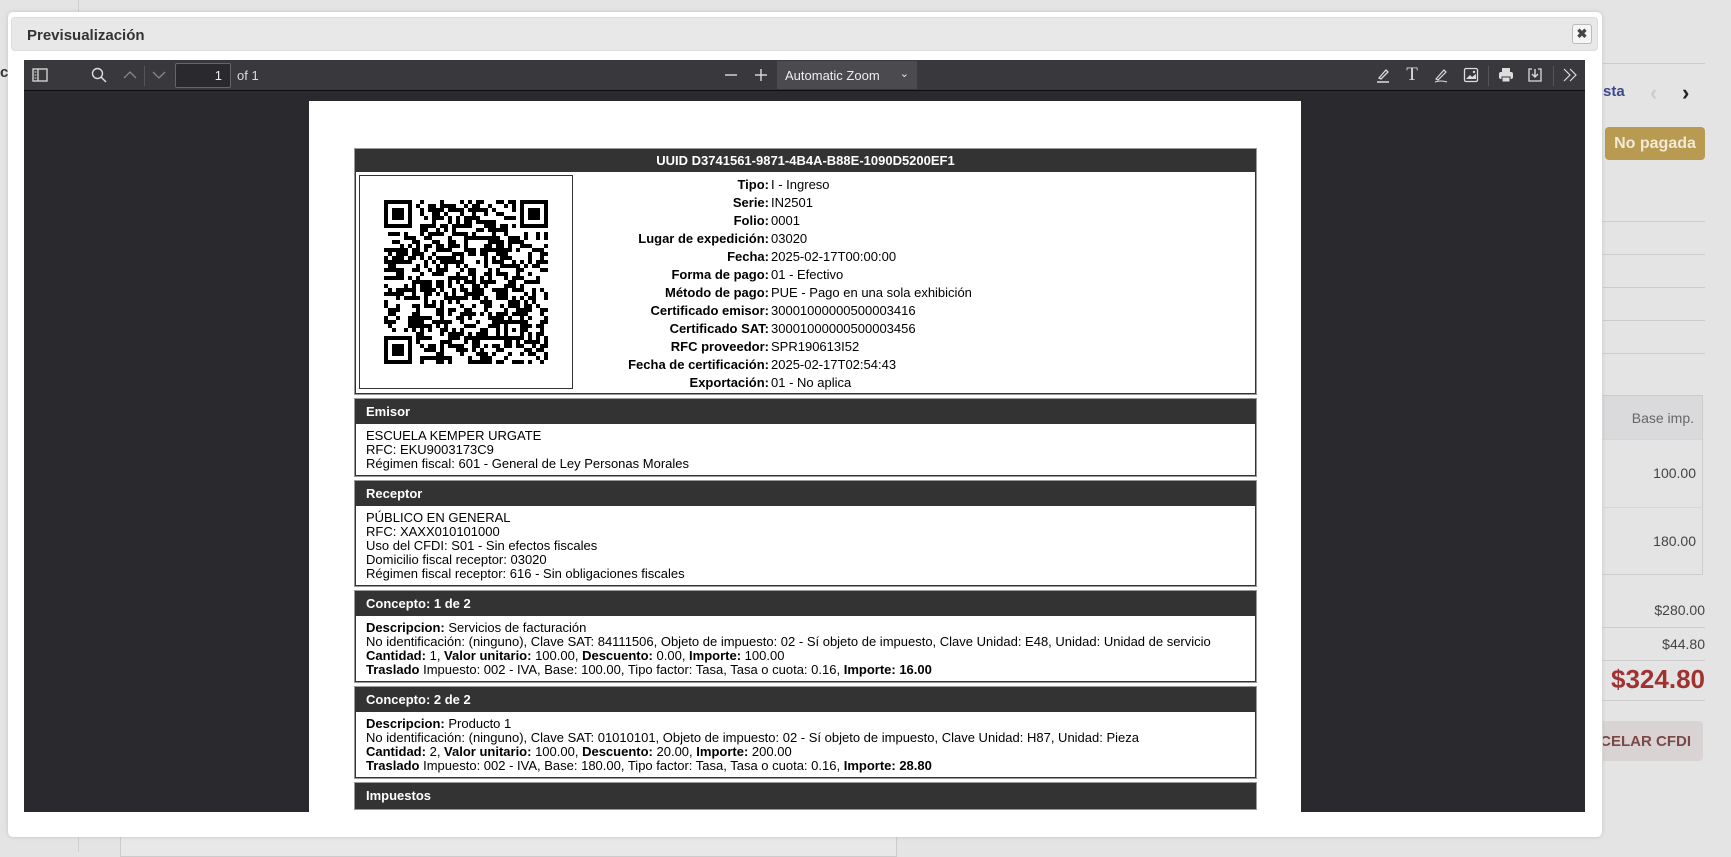 The width and height of the screenshot is (1731, 857). What do you see at coordinates (698, 364) in the screenshot?
I see `info-label: Fecha de certificación:` at bounding box center [698, 364].